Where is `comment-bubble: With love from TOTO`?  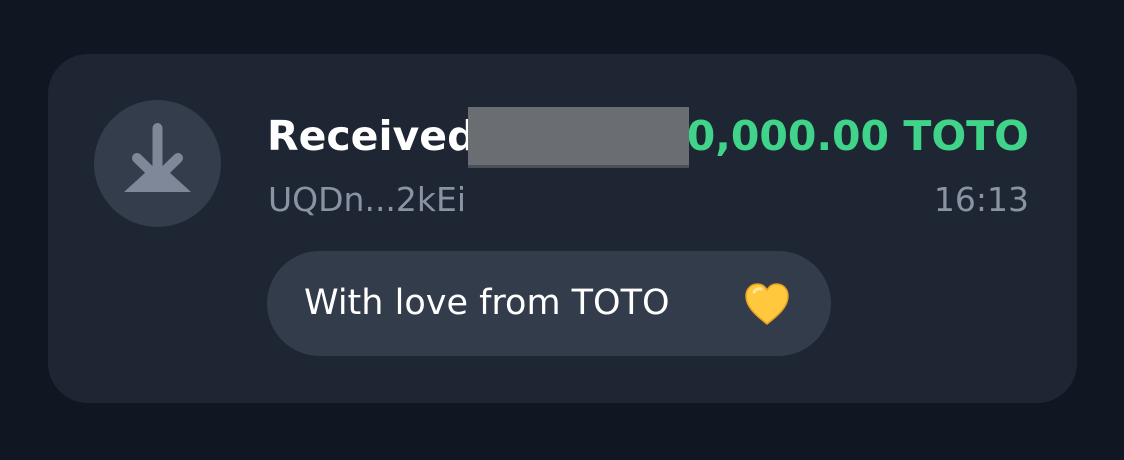
comment-bubble: With love from TOTO is located at coordinates (549, 303).